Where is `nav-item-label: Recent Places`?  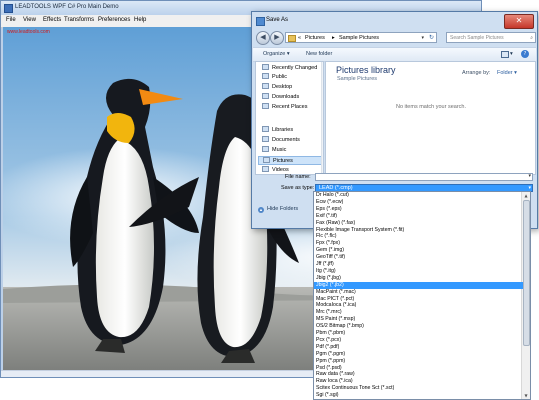 nav-item-label: Recent Places is located at coordinates (290, 107).